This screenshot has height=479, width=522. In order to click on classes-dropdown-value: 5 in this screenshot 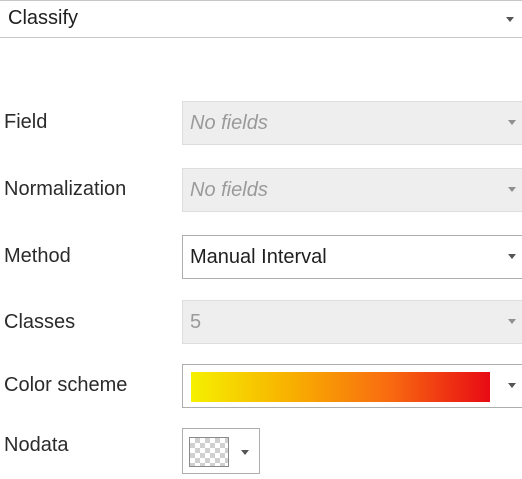, I will do `click(196, 322)`.